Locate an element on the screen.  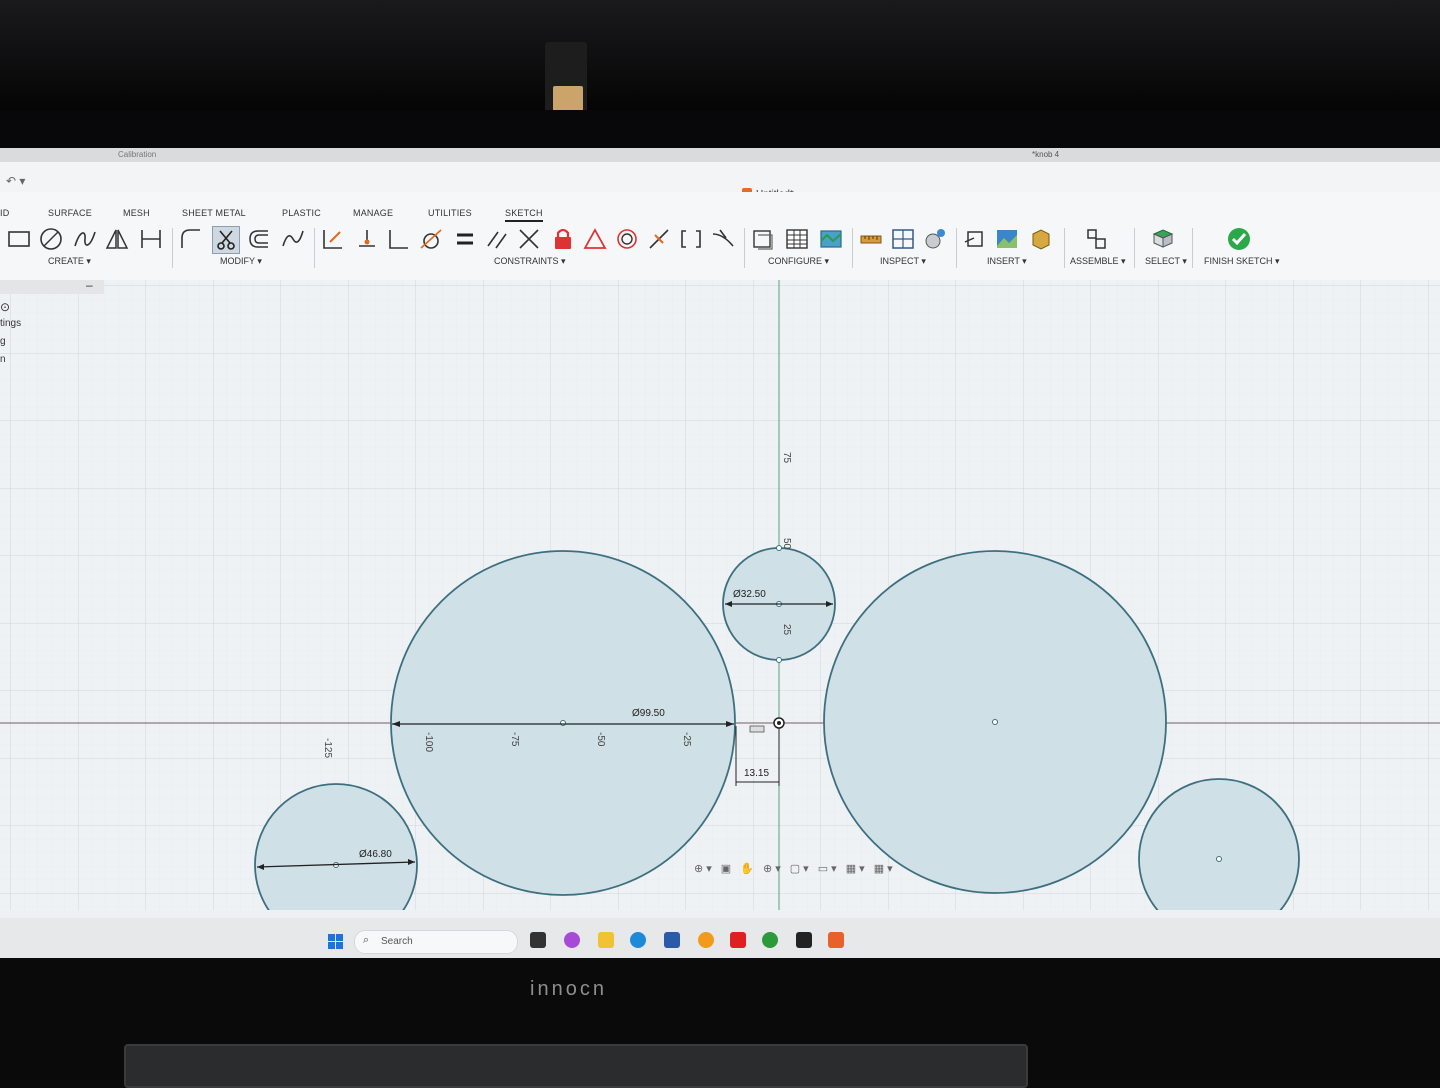
tangent-icon is located at coordinates (431, 239).